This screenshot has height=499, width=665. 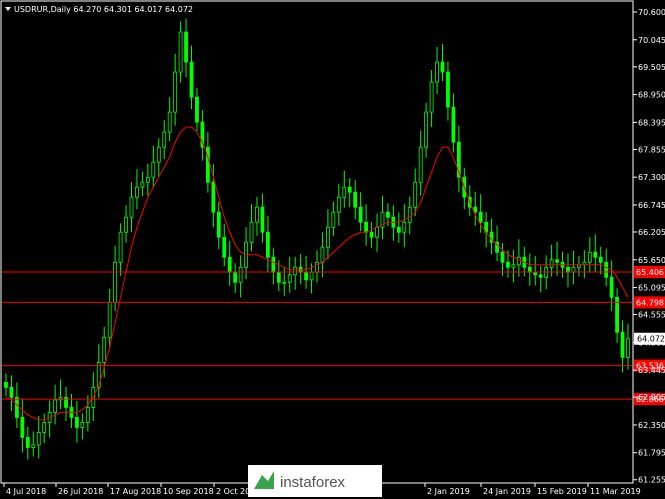 What do you see at coordinates (651, 40) in the screenshot?
I see `y-tick-label: 70.045` at bounding box center [651, 40].